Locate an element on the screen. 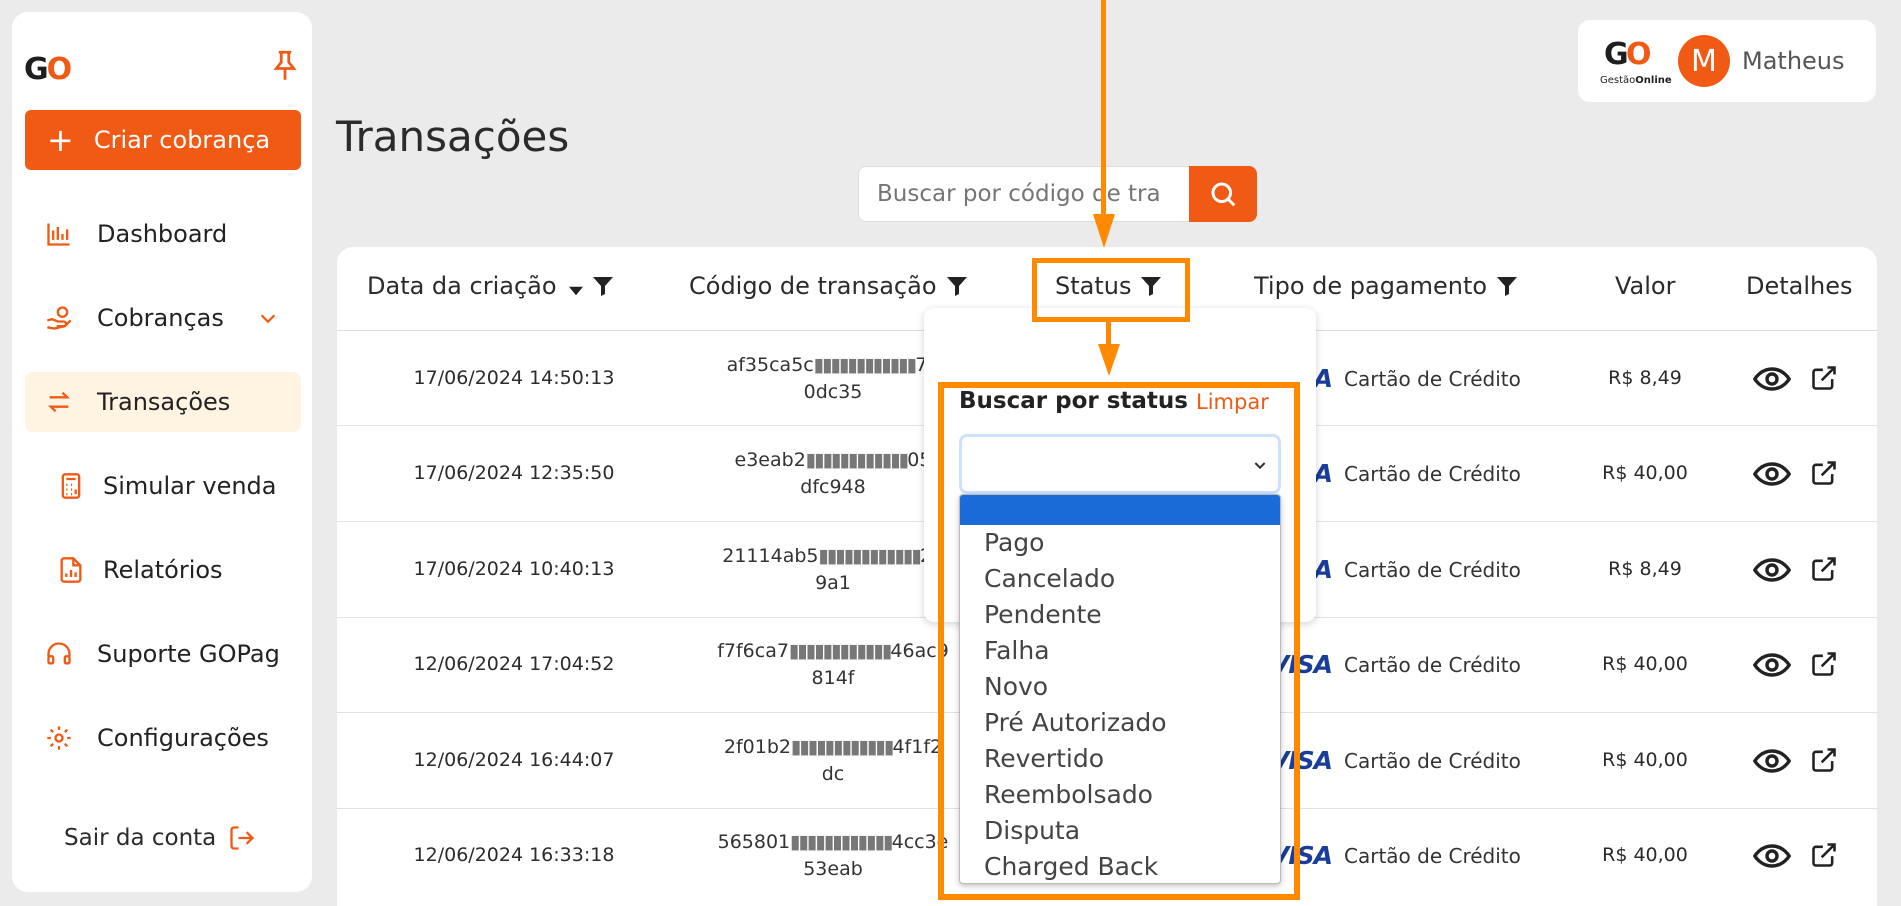  dropdown-option: Cancelado is located at coordinates (1120, 579).